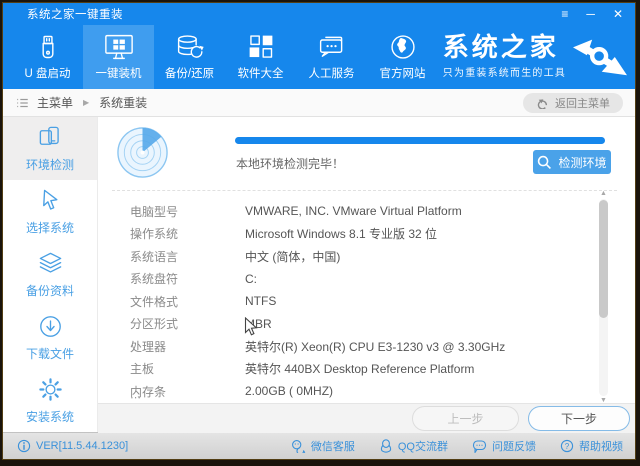 The height and width of the screenshot is (466, 640). What do you see at coordinates (290, 164) in the screenshot?
I see `env-check-status-text: 本地环境检测完毕！` at bounding box center [290, 164].